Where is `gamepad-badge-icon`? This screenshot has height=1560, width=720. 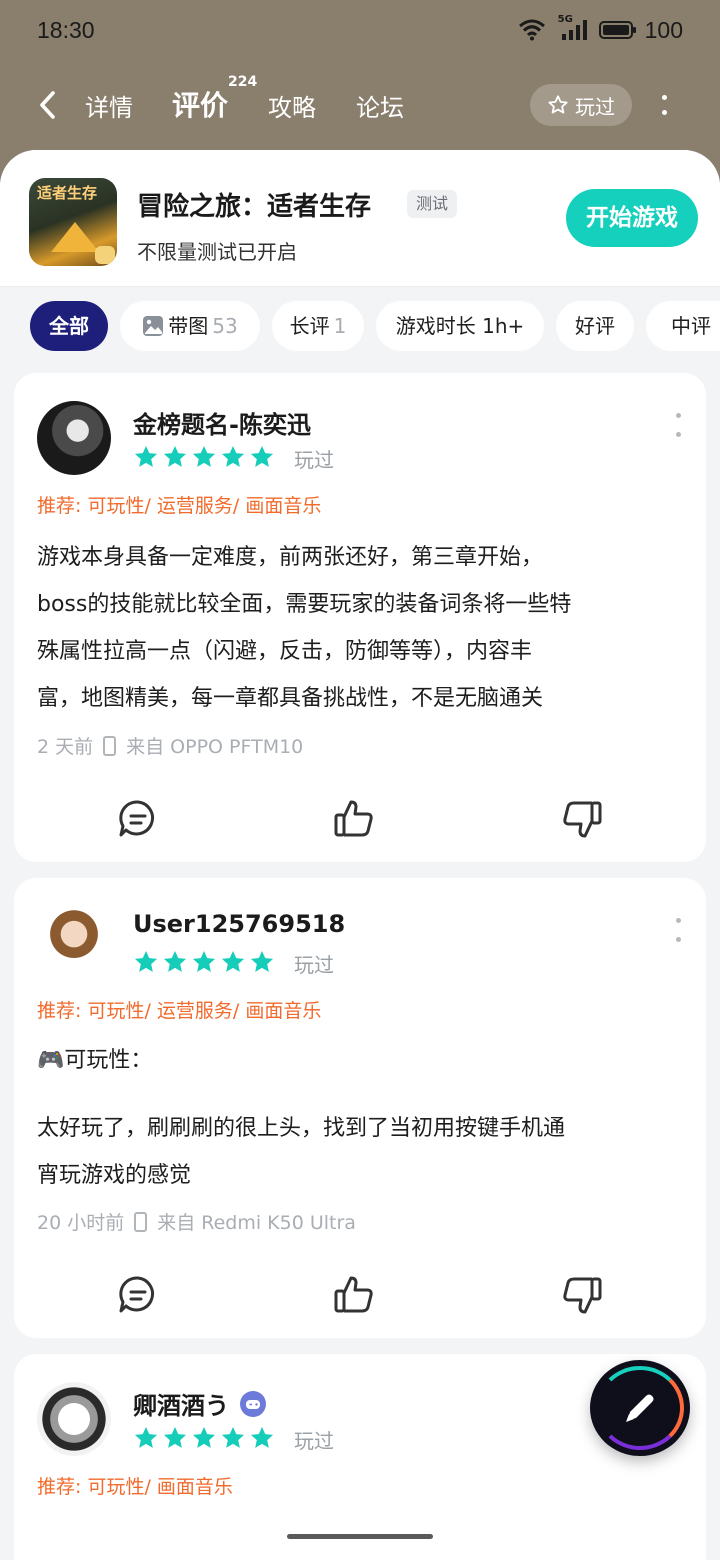 gamepad-badge-icon is located at coordinates (253, 1403).